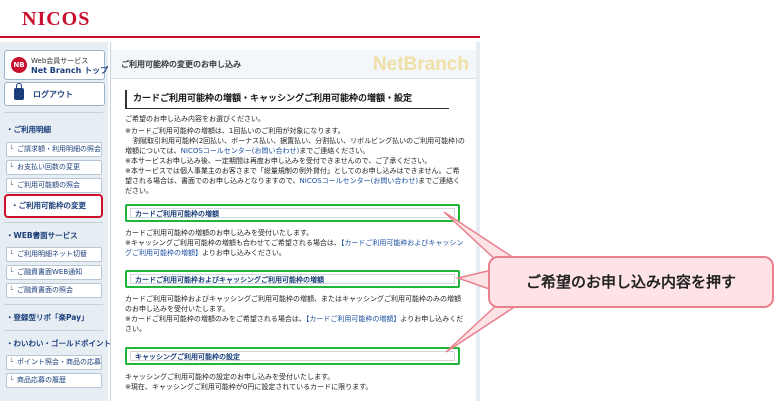 The image size is (776, 401). I want to click on netbranch-icon: NB, so click(19, 65).